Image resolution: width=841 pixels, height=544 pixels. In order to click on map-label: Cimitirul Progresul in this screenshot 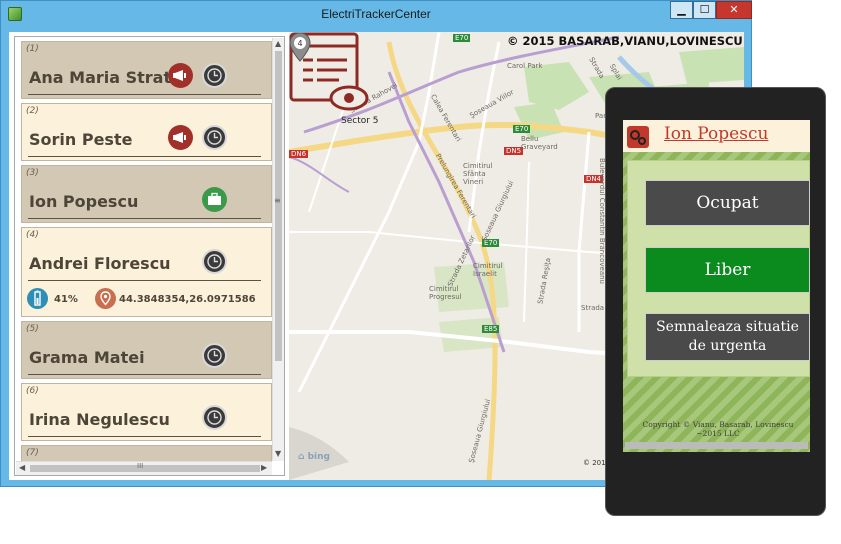, I will do `click(445, 293)`.